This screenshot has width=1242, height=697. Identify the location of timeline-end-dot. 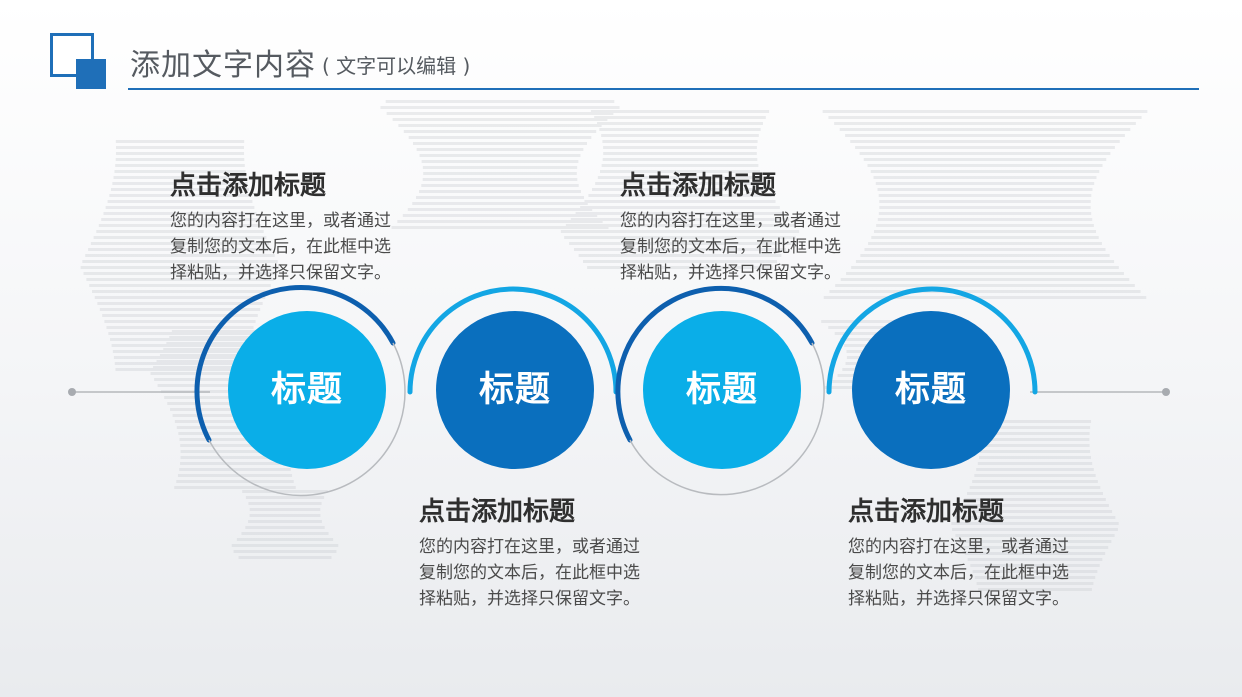
(1166, 392).